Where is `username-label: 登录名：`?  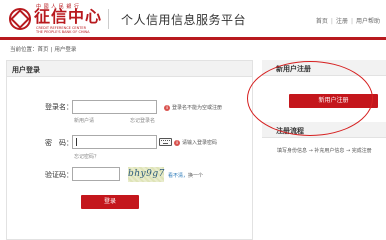 username-label: 登录名： is located at coordinates (59, 107).